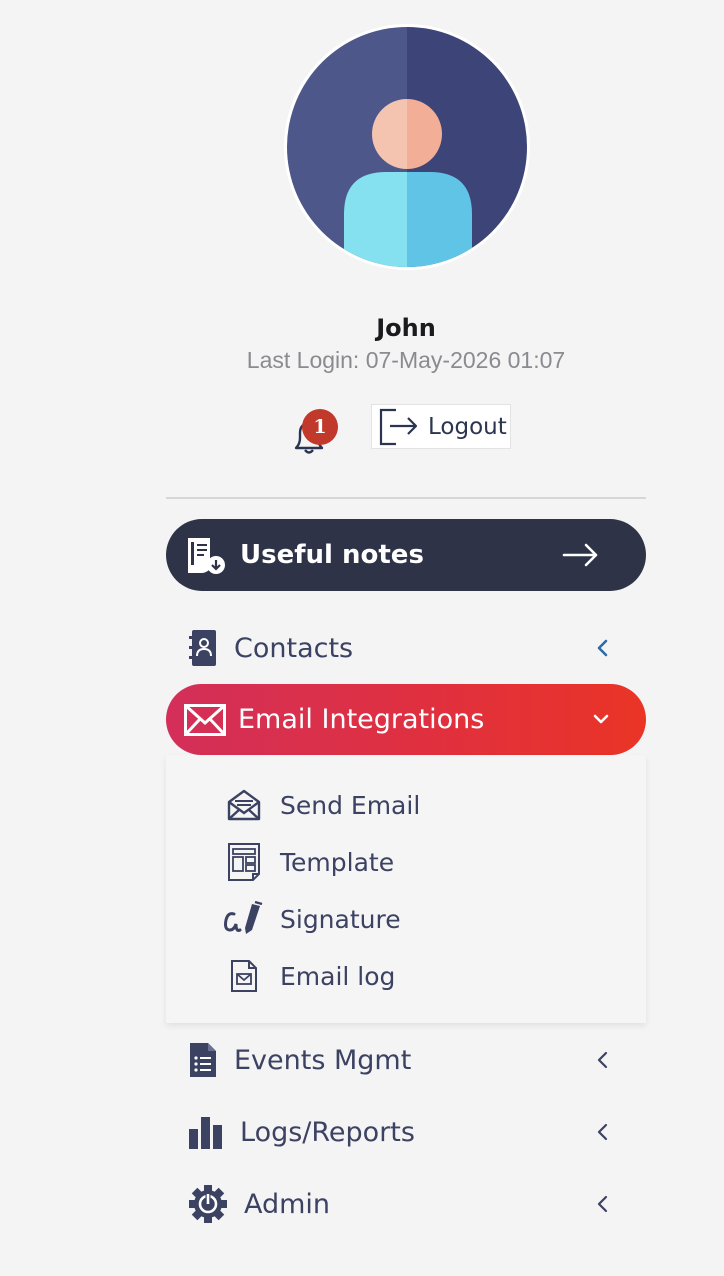 This screenshot has height=1276, width=724. Describe the element at coordinates (208, 1204) in the screenshot. I see `gear-icon` at that location.